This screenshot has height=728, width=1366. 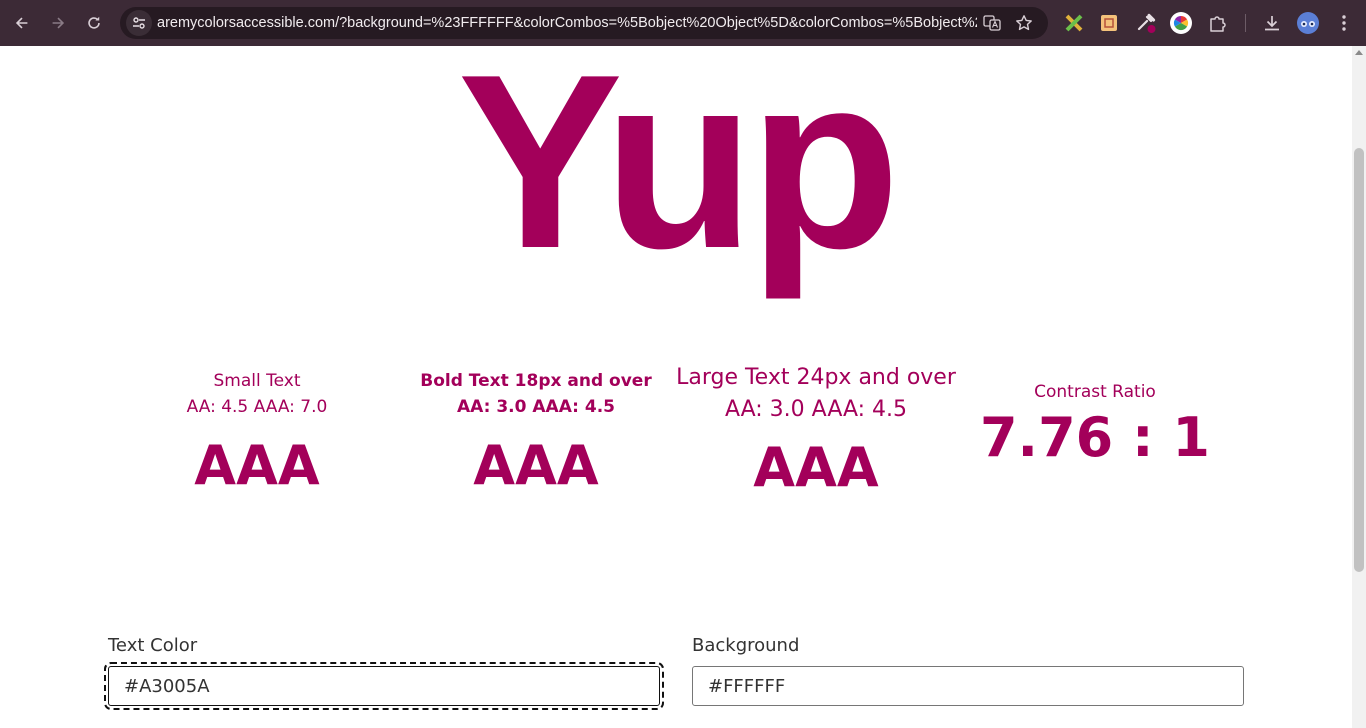 I want to click on browser-menu-button, so click(x=1344, y=23).